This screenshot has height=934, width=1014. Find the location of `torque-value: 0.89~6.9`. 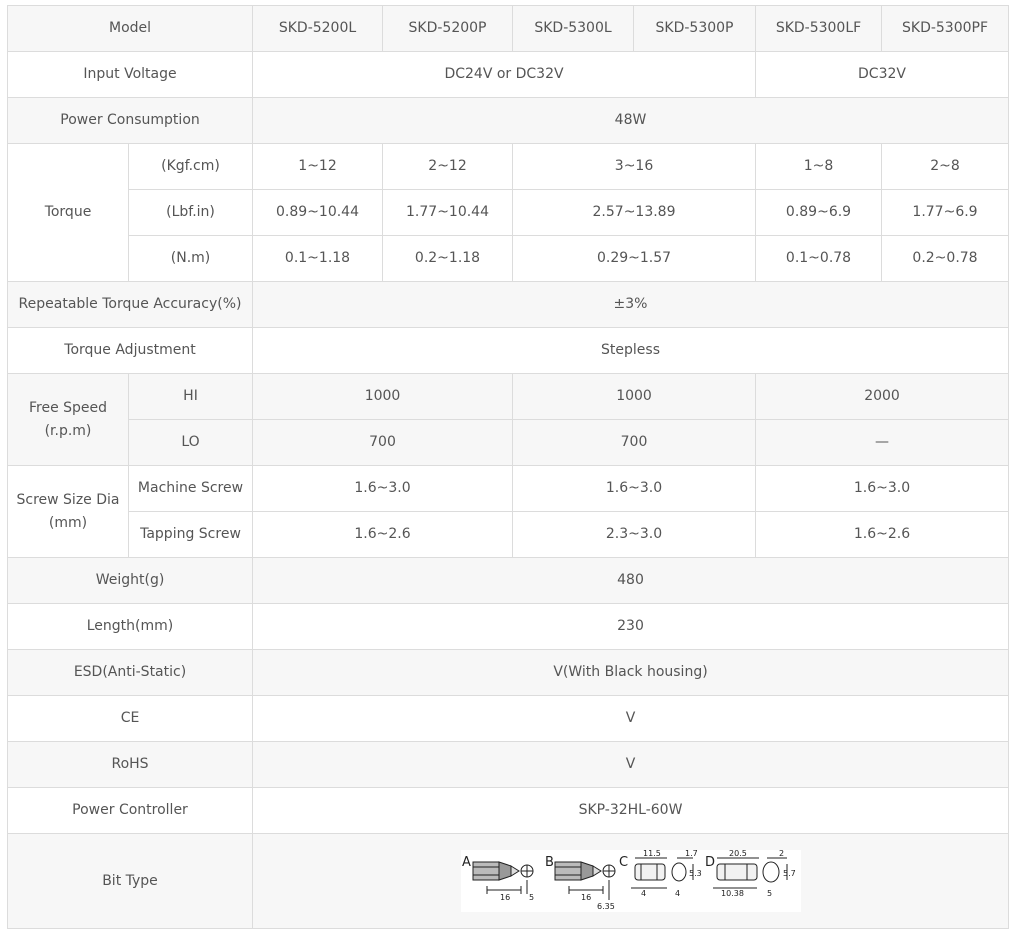

torque-value: 0.89~6.9 is located at coordinates (819, 212).